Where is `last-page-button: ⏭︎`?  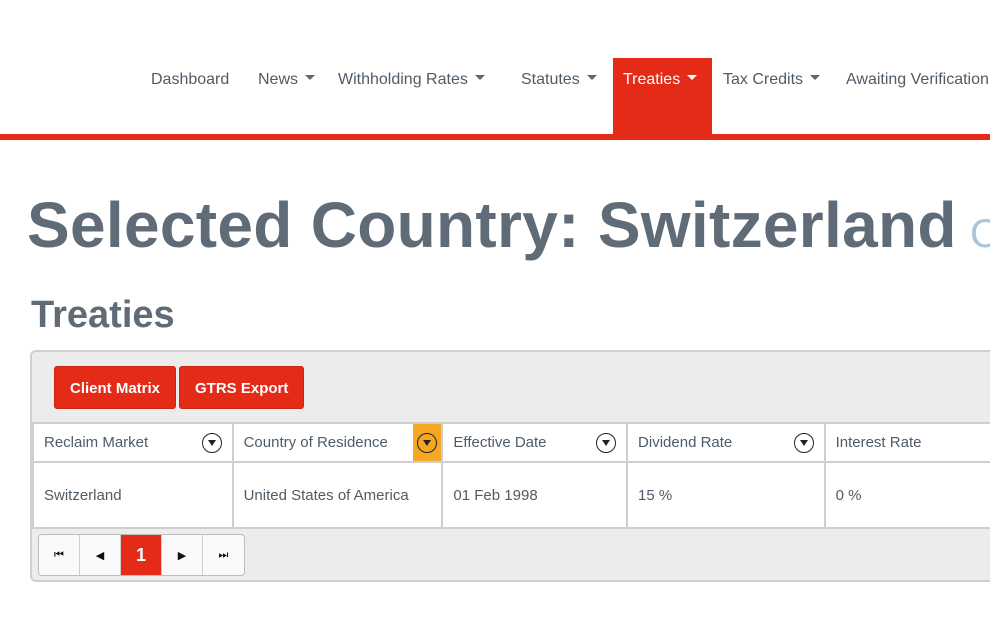 last-page-button: ⏭︎ is located at coordinates (223, 555).